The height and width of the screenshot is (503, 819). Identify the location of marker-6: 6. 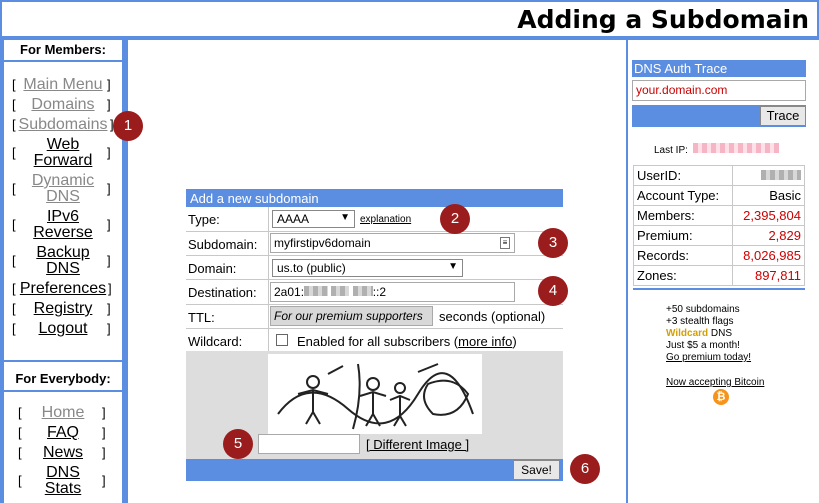
(585, 469).